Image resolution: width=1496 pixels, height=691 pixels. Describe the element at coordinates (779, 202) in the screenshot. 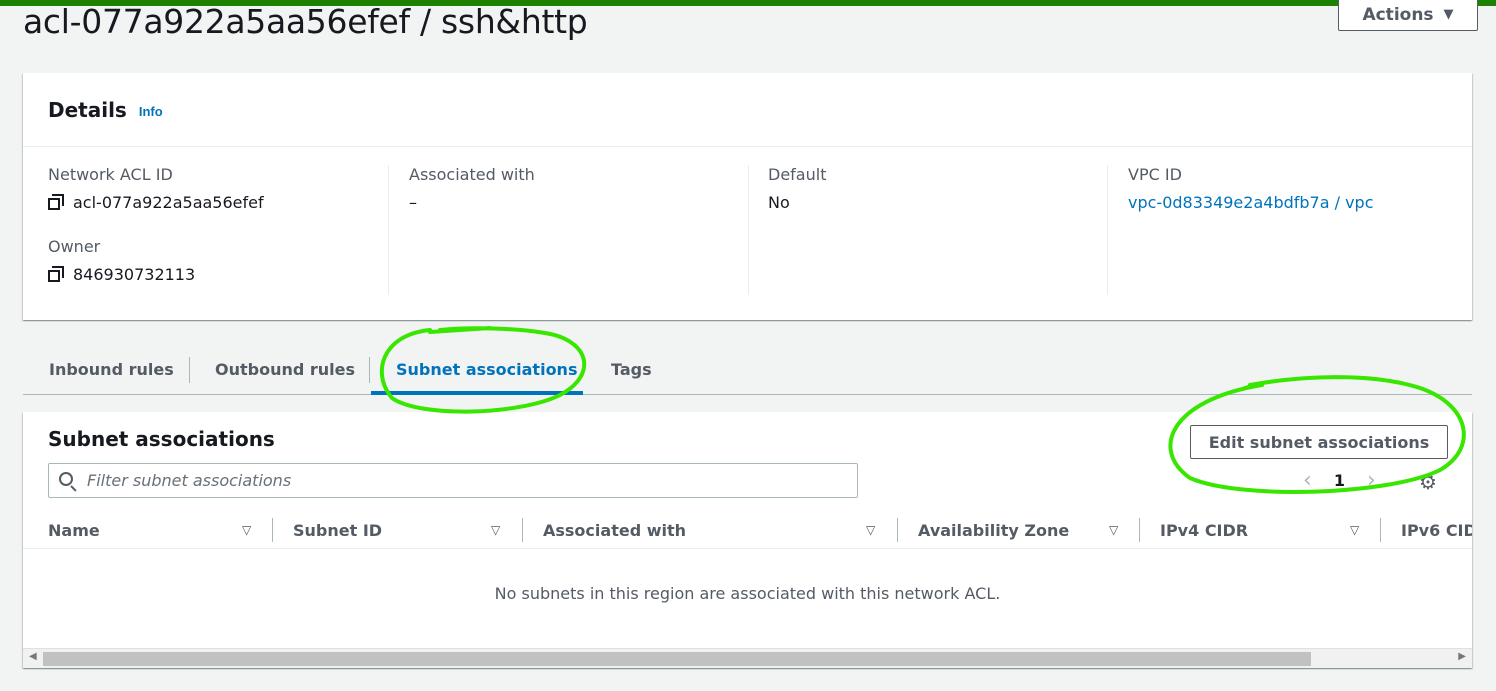

I see `default-value: No` at that location.